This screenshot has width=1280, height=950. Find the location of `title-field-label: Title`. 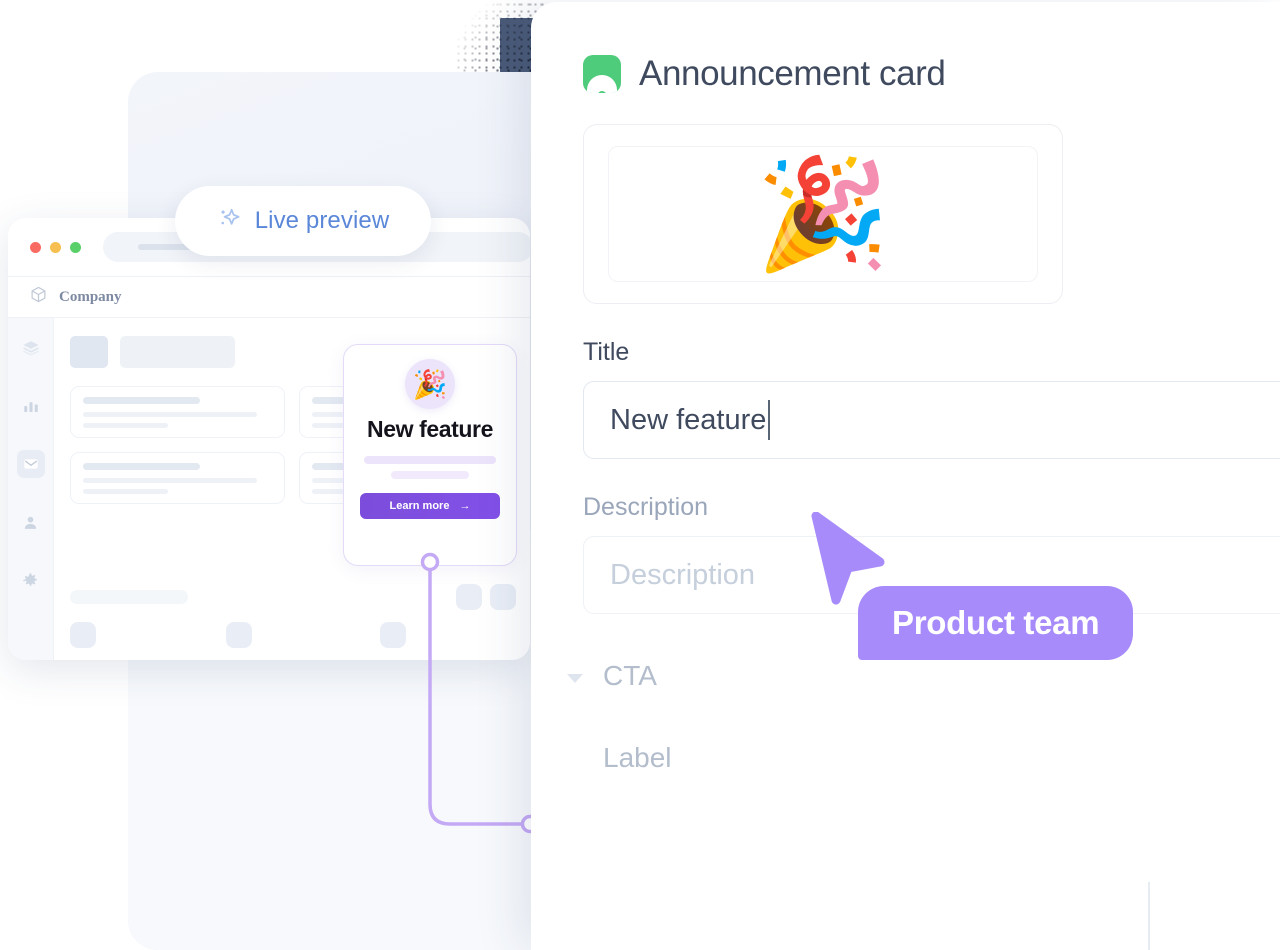

title-field-label: Title is located at coordinates (606, 352).